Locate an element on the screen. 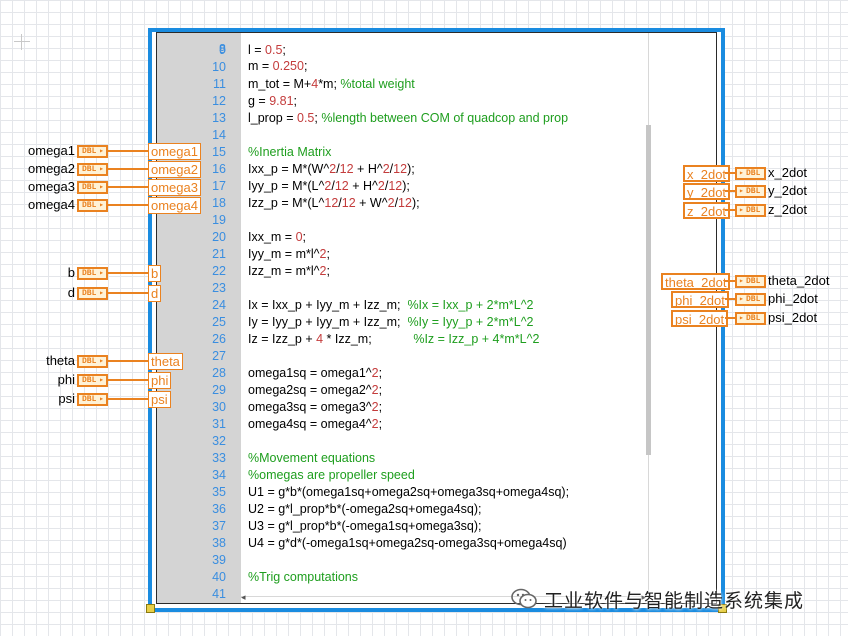 The width and height of the screenshot is (848, 636). node-input-variable: omega2 is located at coordinates (174, 169).